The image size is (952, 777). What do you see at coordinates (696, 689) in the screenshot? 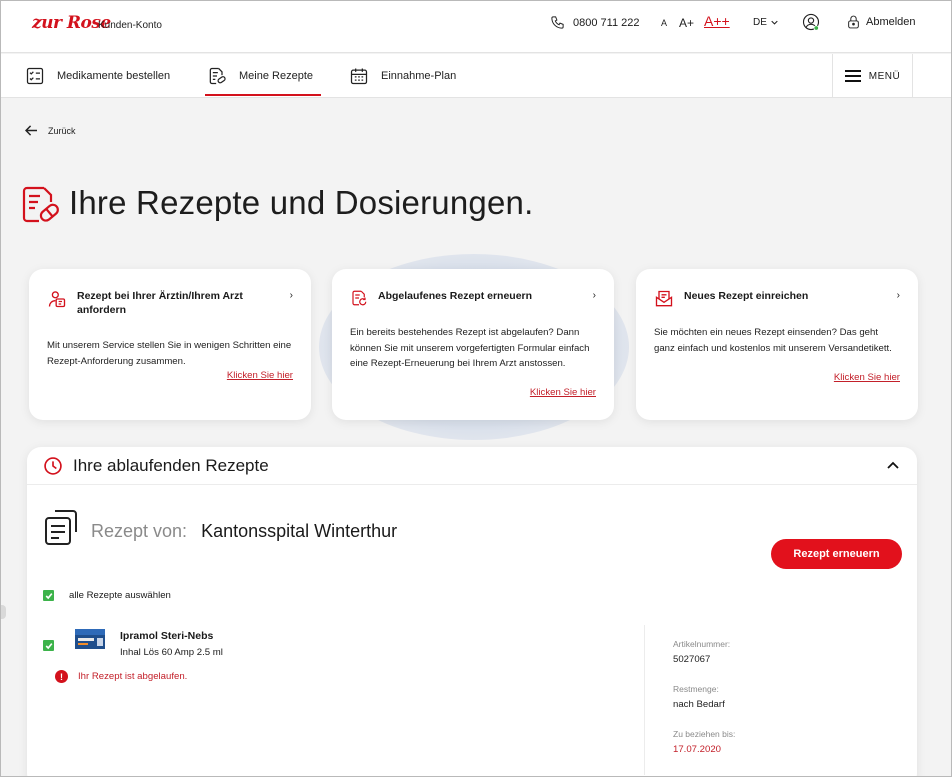
I see `remaining-label: Restmenge:` at bounding box center [696, 689].